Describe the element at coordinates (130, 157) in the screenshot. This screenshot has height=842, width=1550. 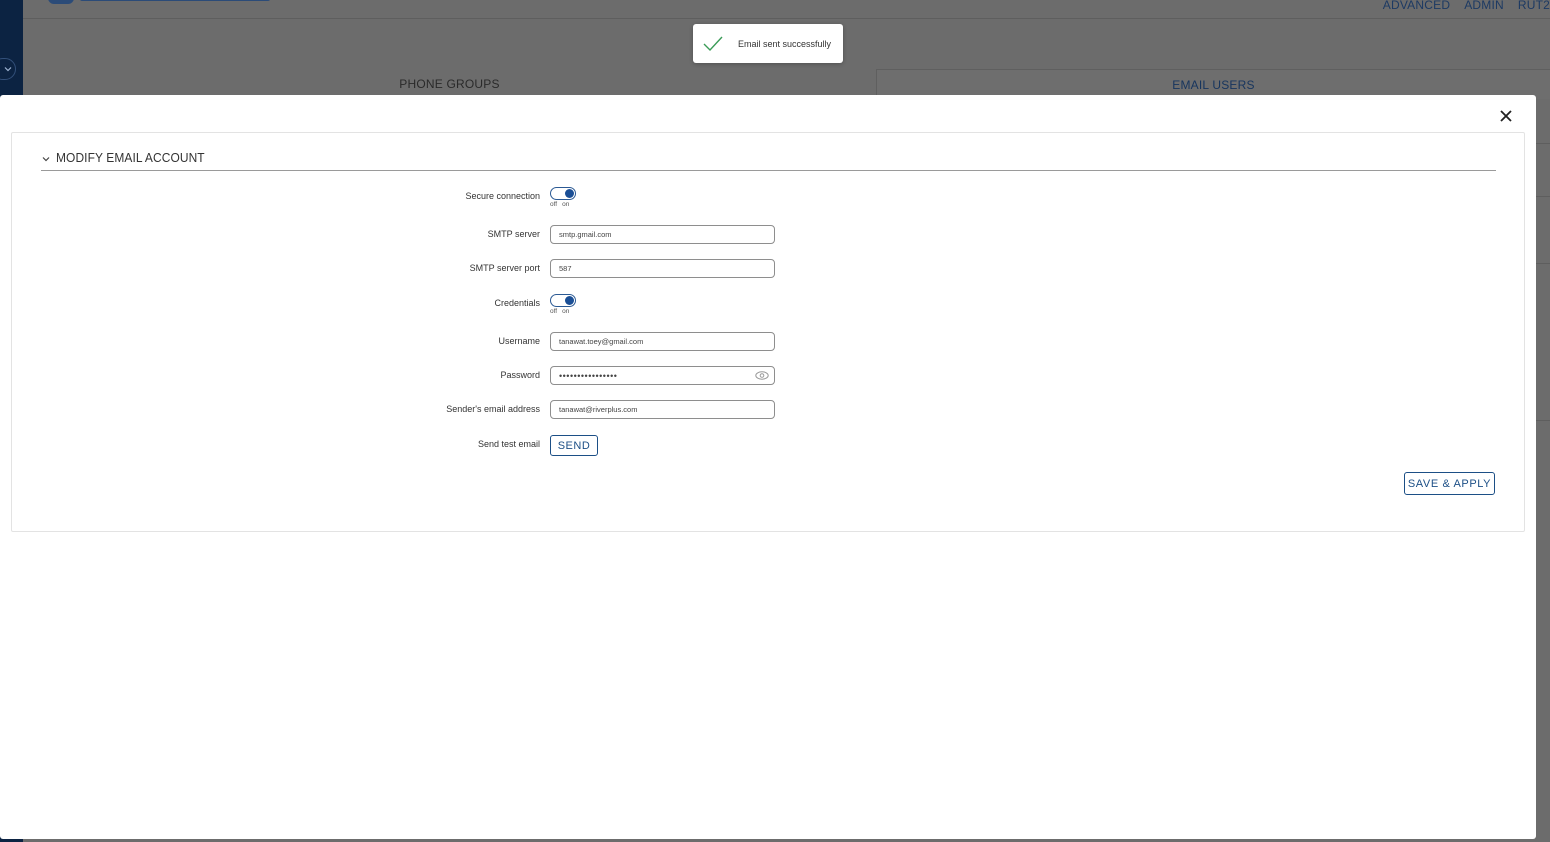
I see `section-title: MODIFY EMAIL ACCOUNT` at that location.